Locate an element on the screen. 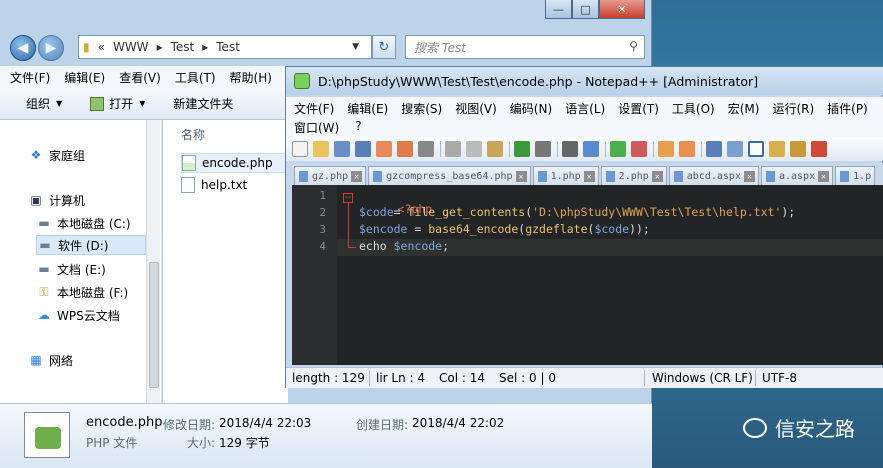 This screenshot has height=468, width=883. nav-scrollbar is located at coordinates (153, 261).